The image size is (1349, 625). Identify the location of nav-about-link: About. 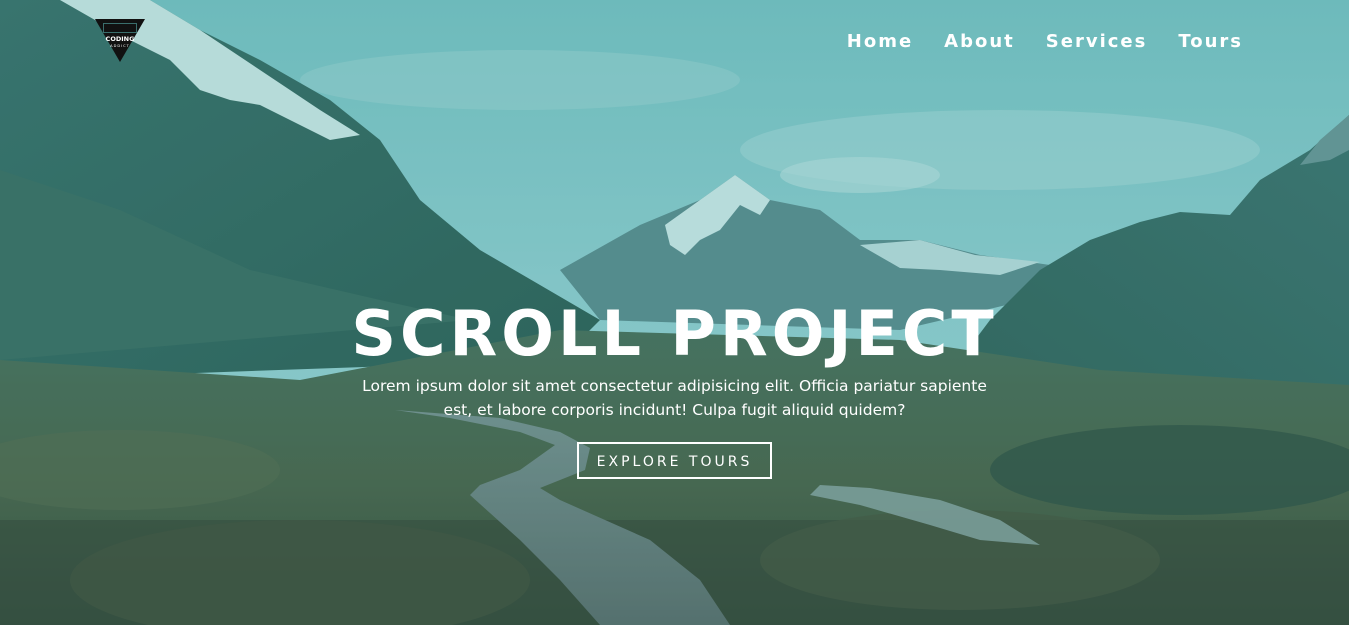
(979, 42).